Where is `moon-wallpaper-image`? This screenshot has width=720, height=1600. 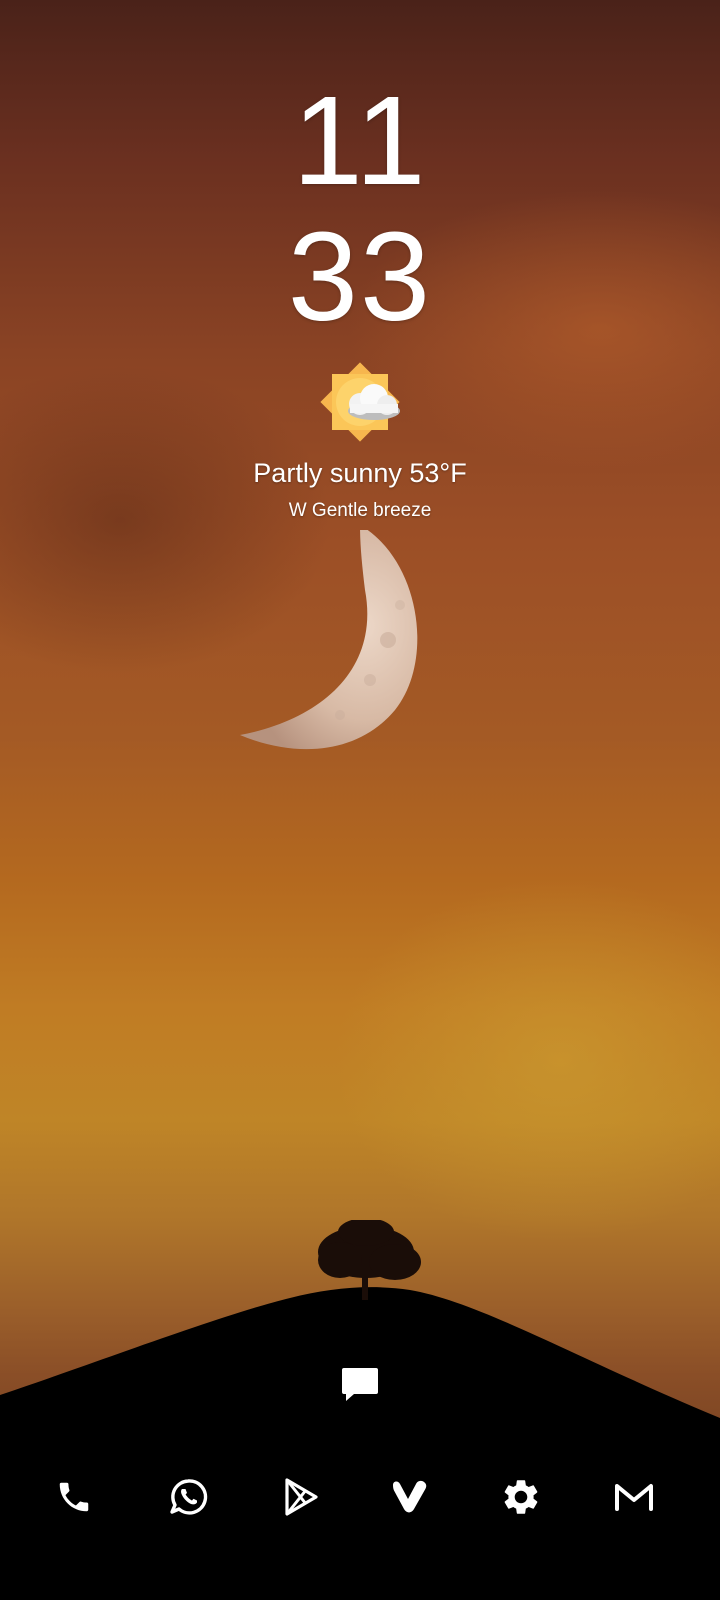
moon-wallpaper-image is located at coordinates (329, 640).